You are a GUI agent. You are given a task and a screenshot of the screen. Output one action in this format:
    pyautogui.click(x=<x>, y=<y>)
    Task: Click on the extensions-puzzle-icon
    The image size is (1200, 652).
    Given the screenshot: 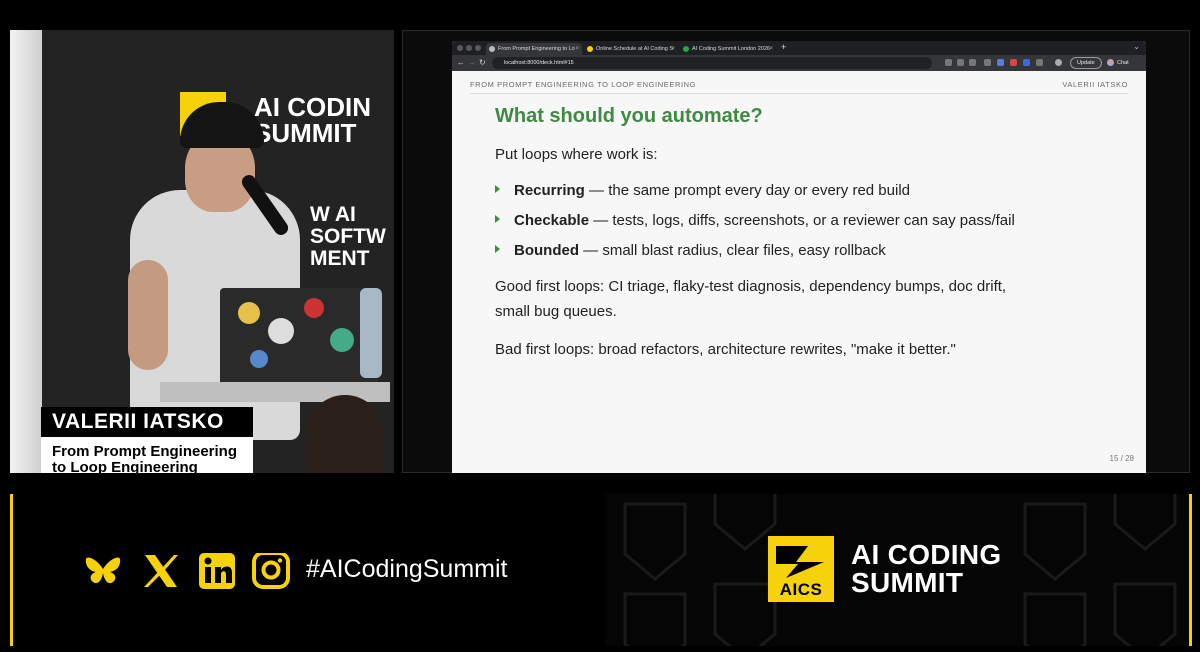 What is the action you would take?
    pyautogui.click(x=1039, y=62)
    